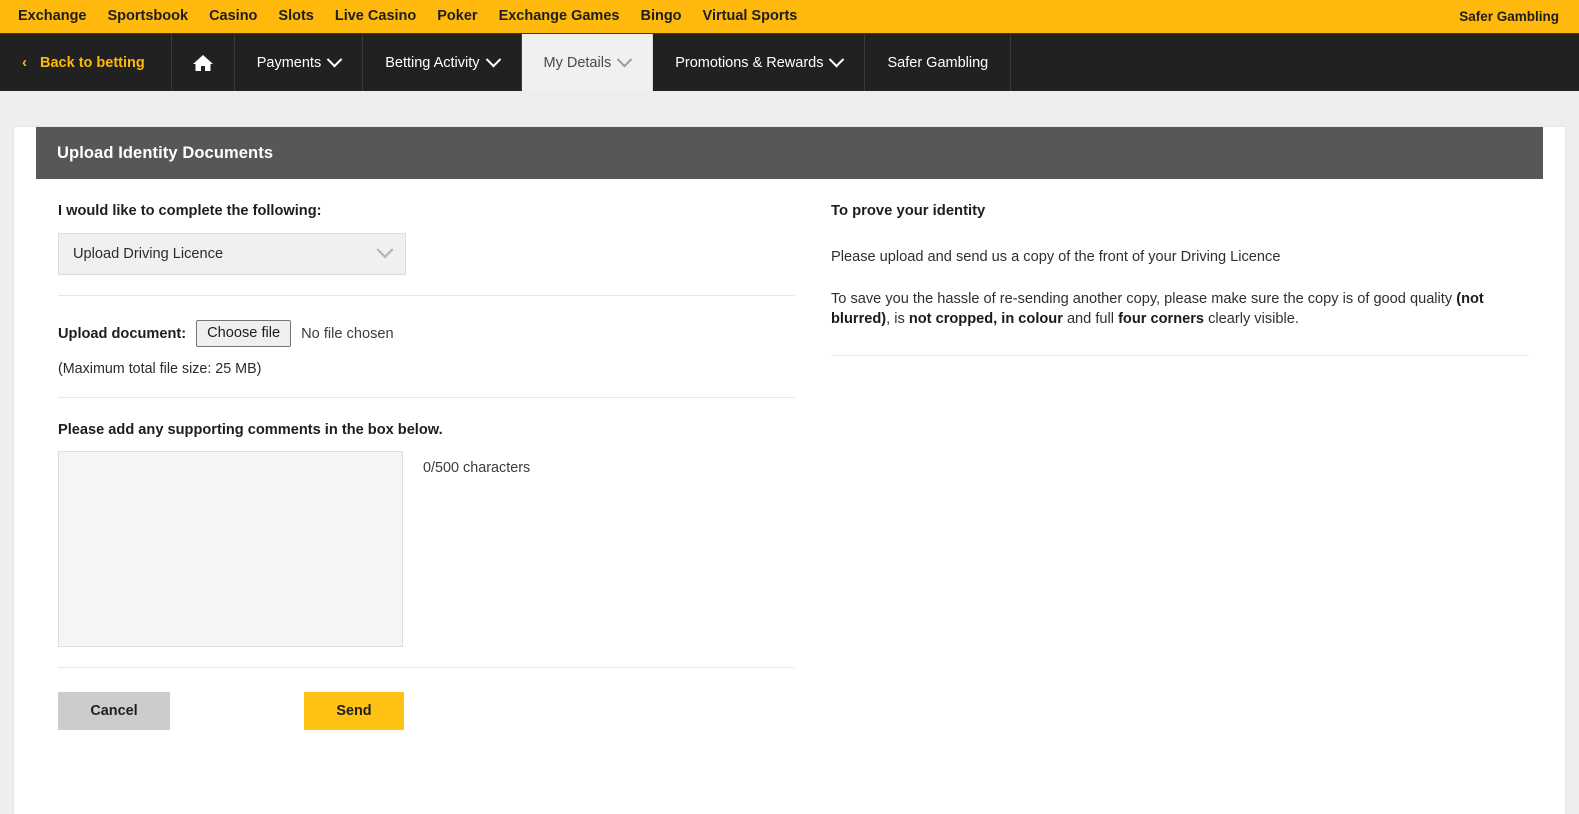  What do you see at coordinates (92, 62) in the screenshot?
I see `back-to-betting-label: Back to betting` at bounding box center [92, 62].